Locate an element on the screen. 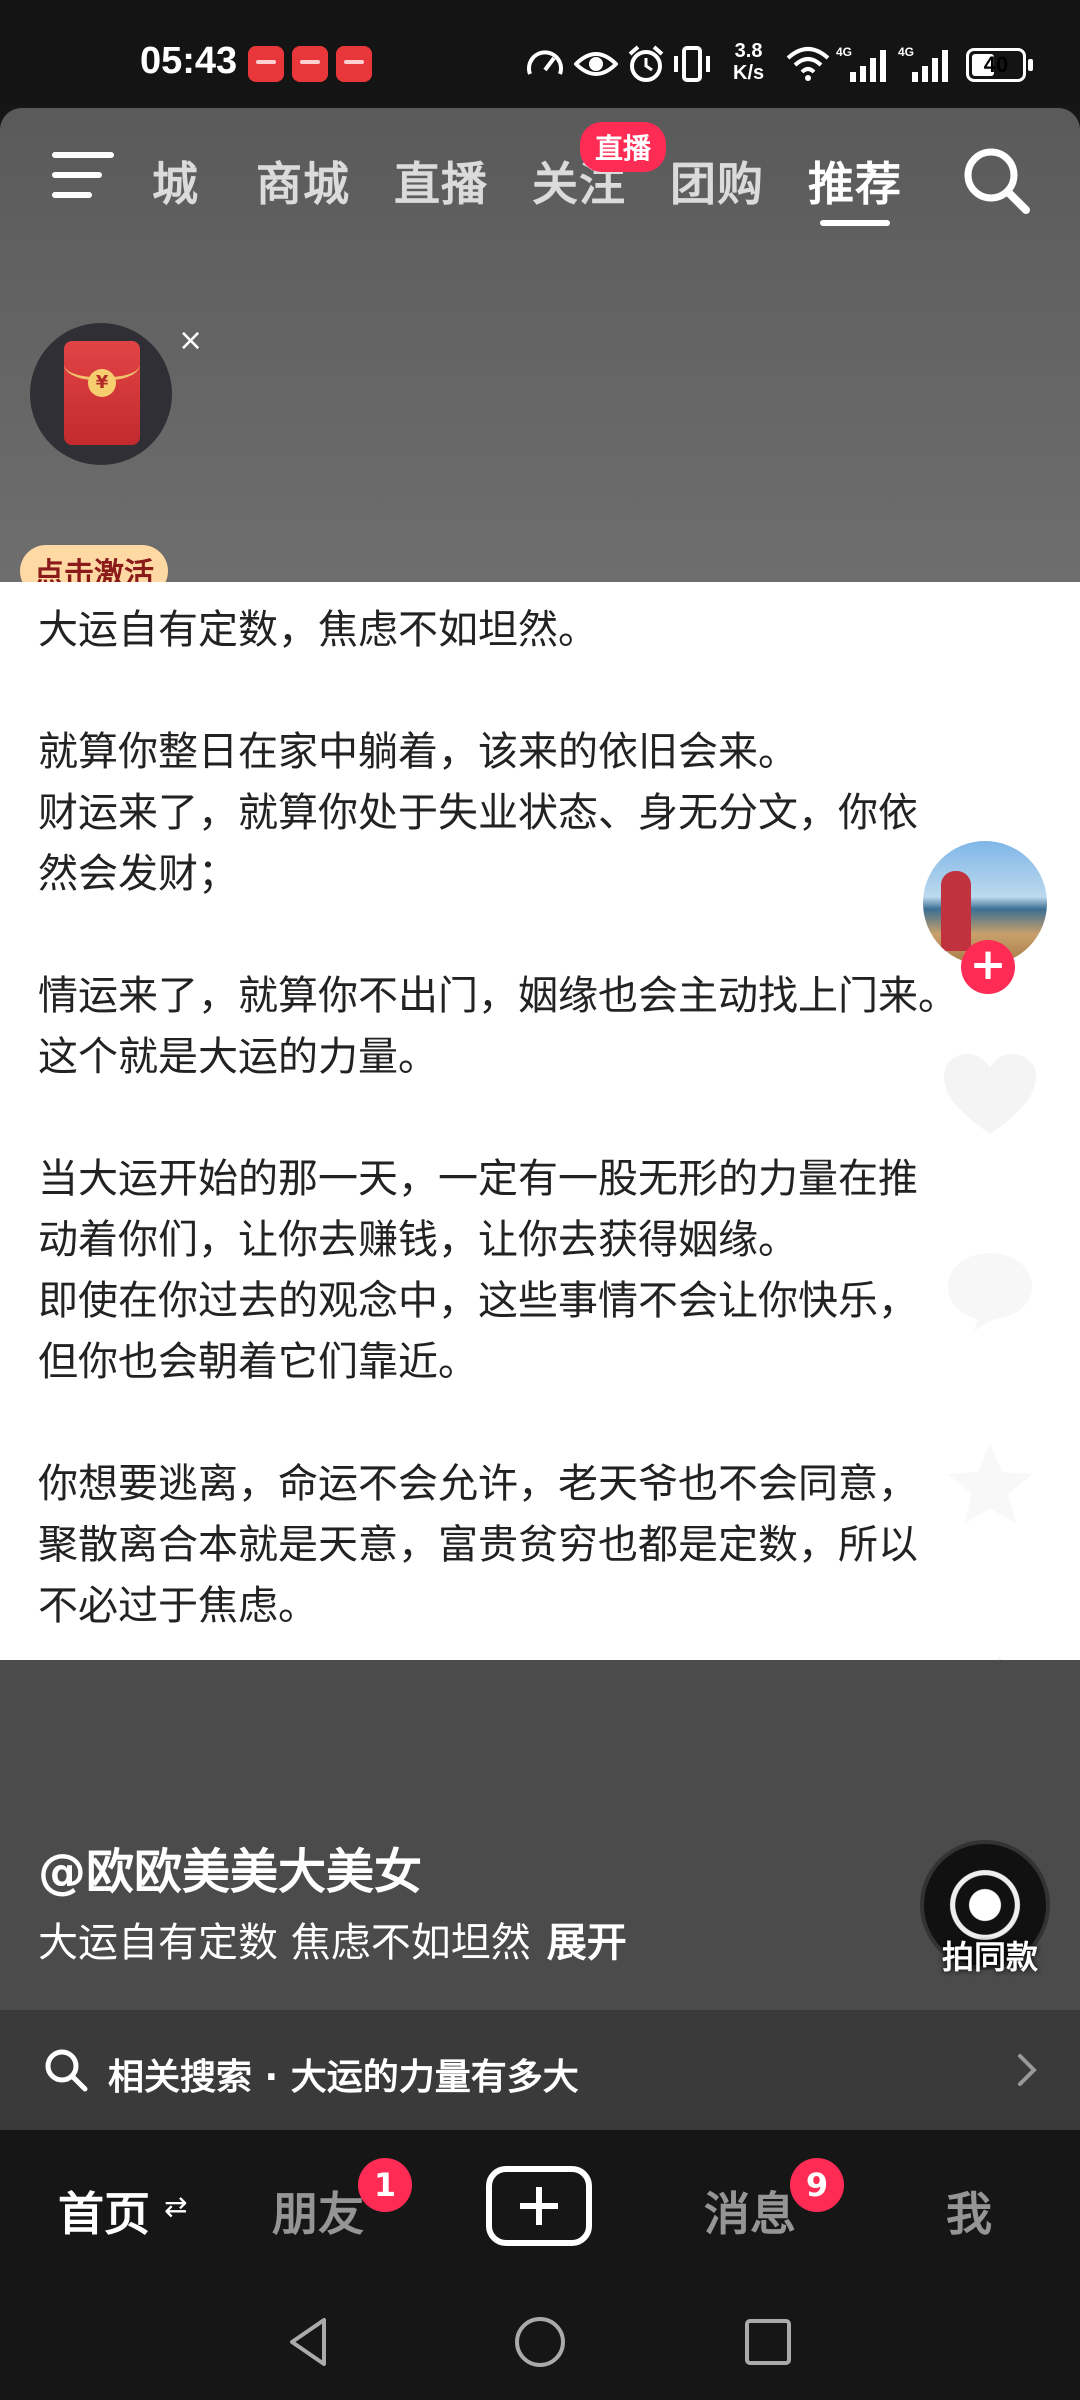 This screenshot has width=1080, height=2400. caption-text: 大运自有定数 焦虑不如坦然 is located at coordinates (284, 1943).